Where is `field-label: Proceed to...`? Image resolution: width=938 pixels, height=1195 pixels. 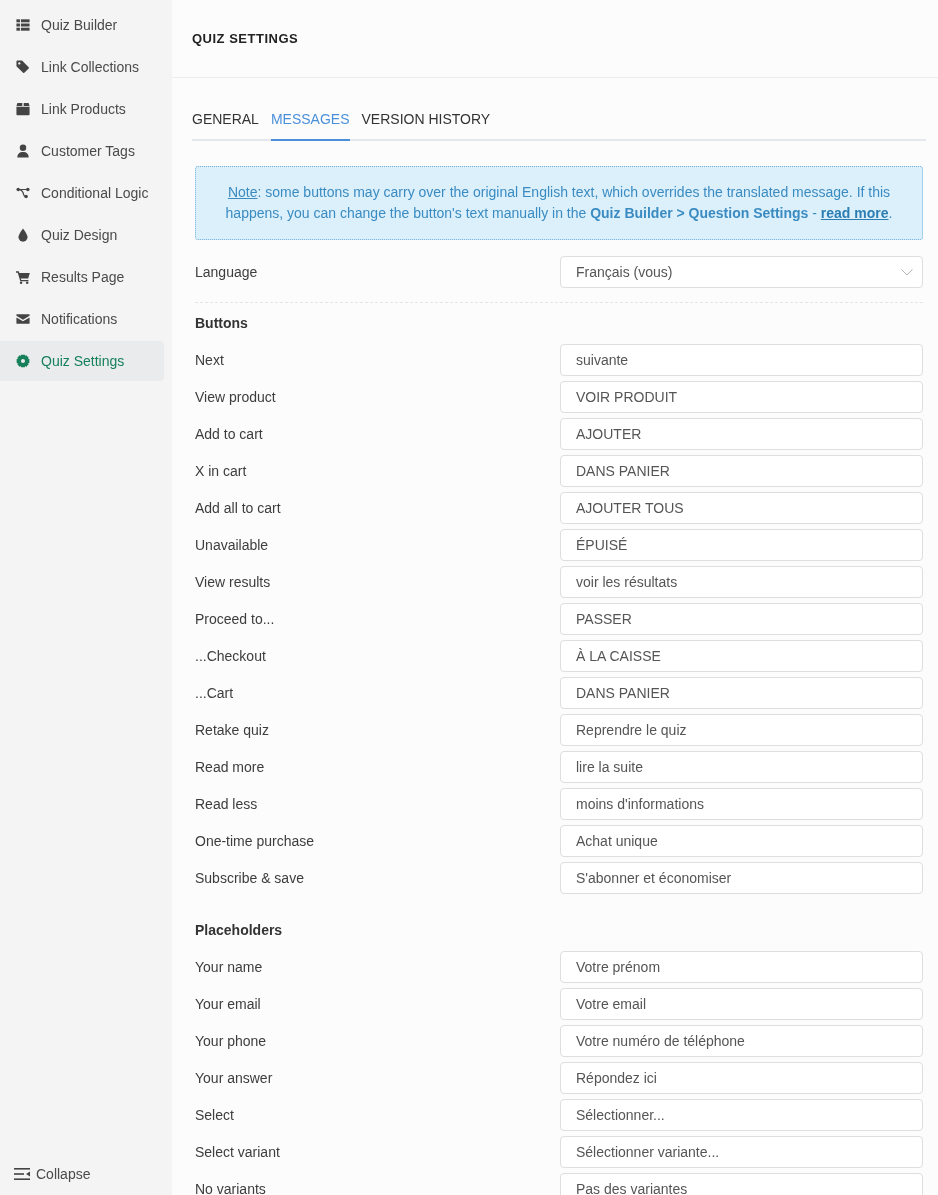 field-label: Proceed to... is located at coordinates (235, 619).